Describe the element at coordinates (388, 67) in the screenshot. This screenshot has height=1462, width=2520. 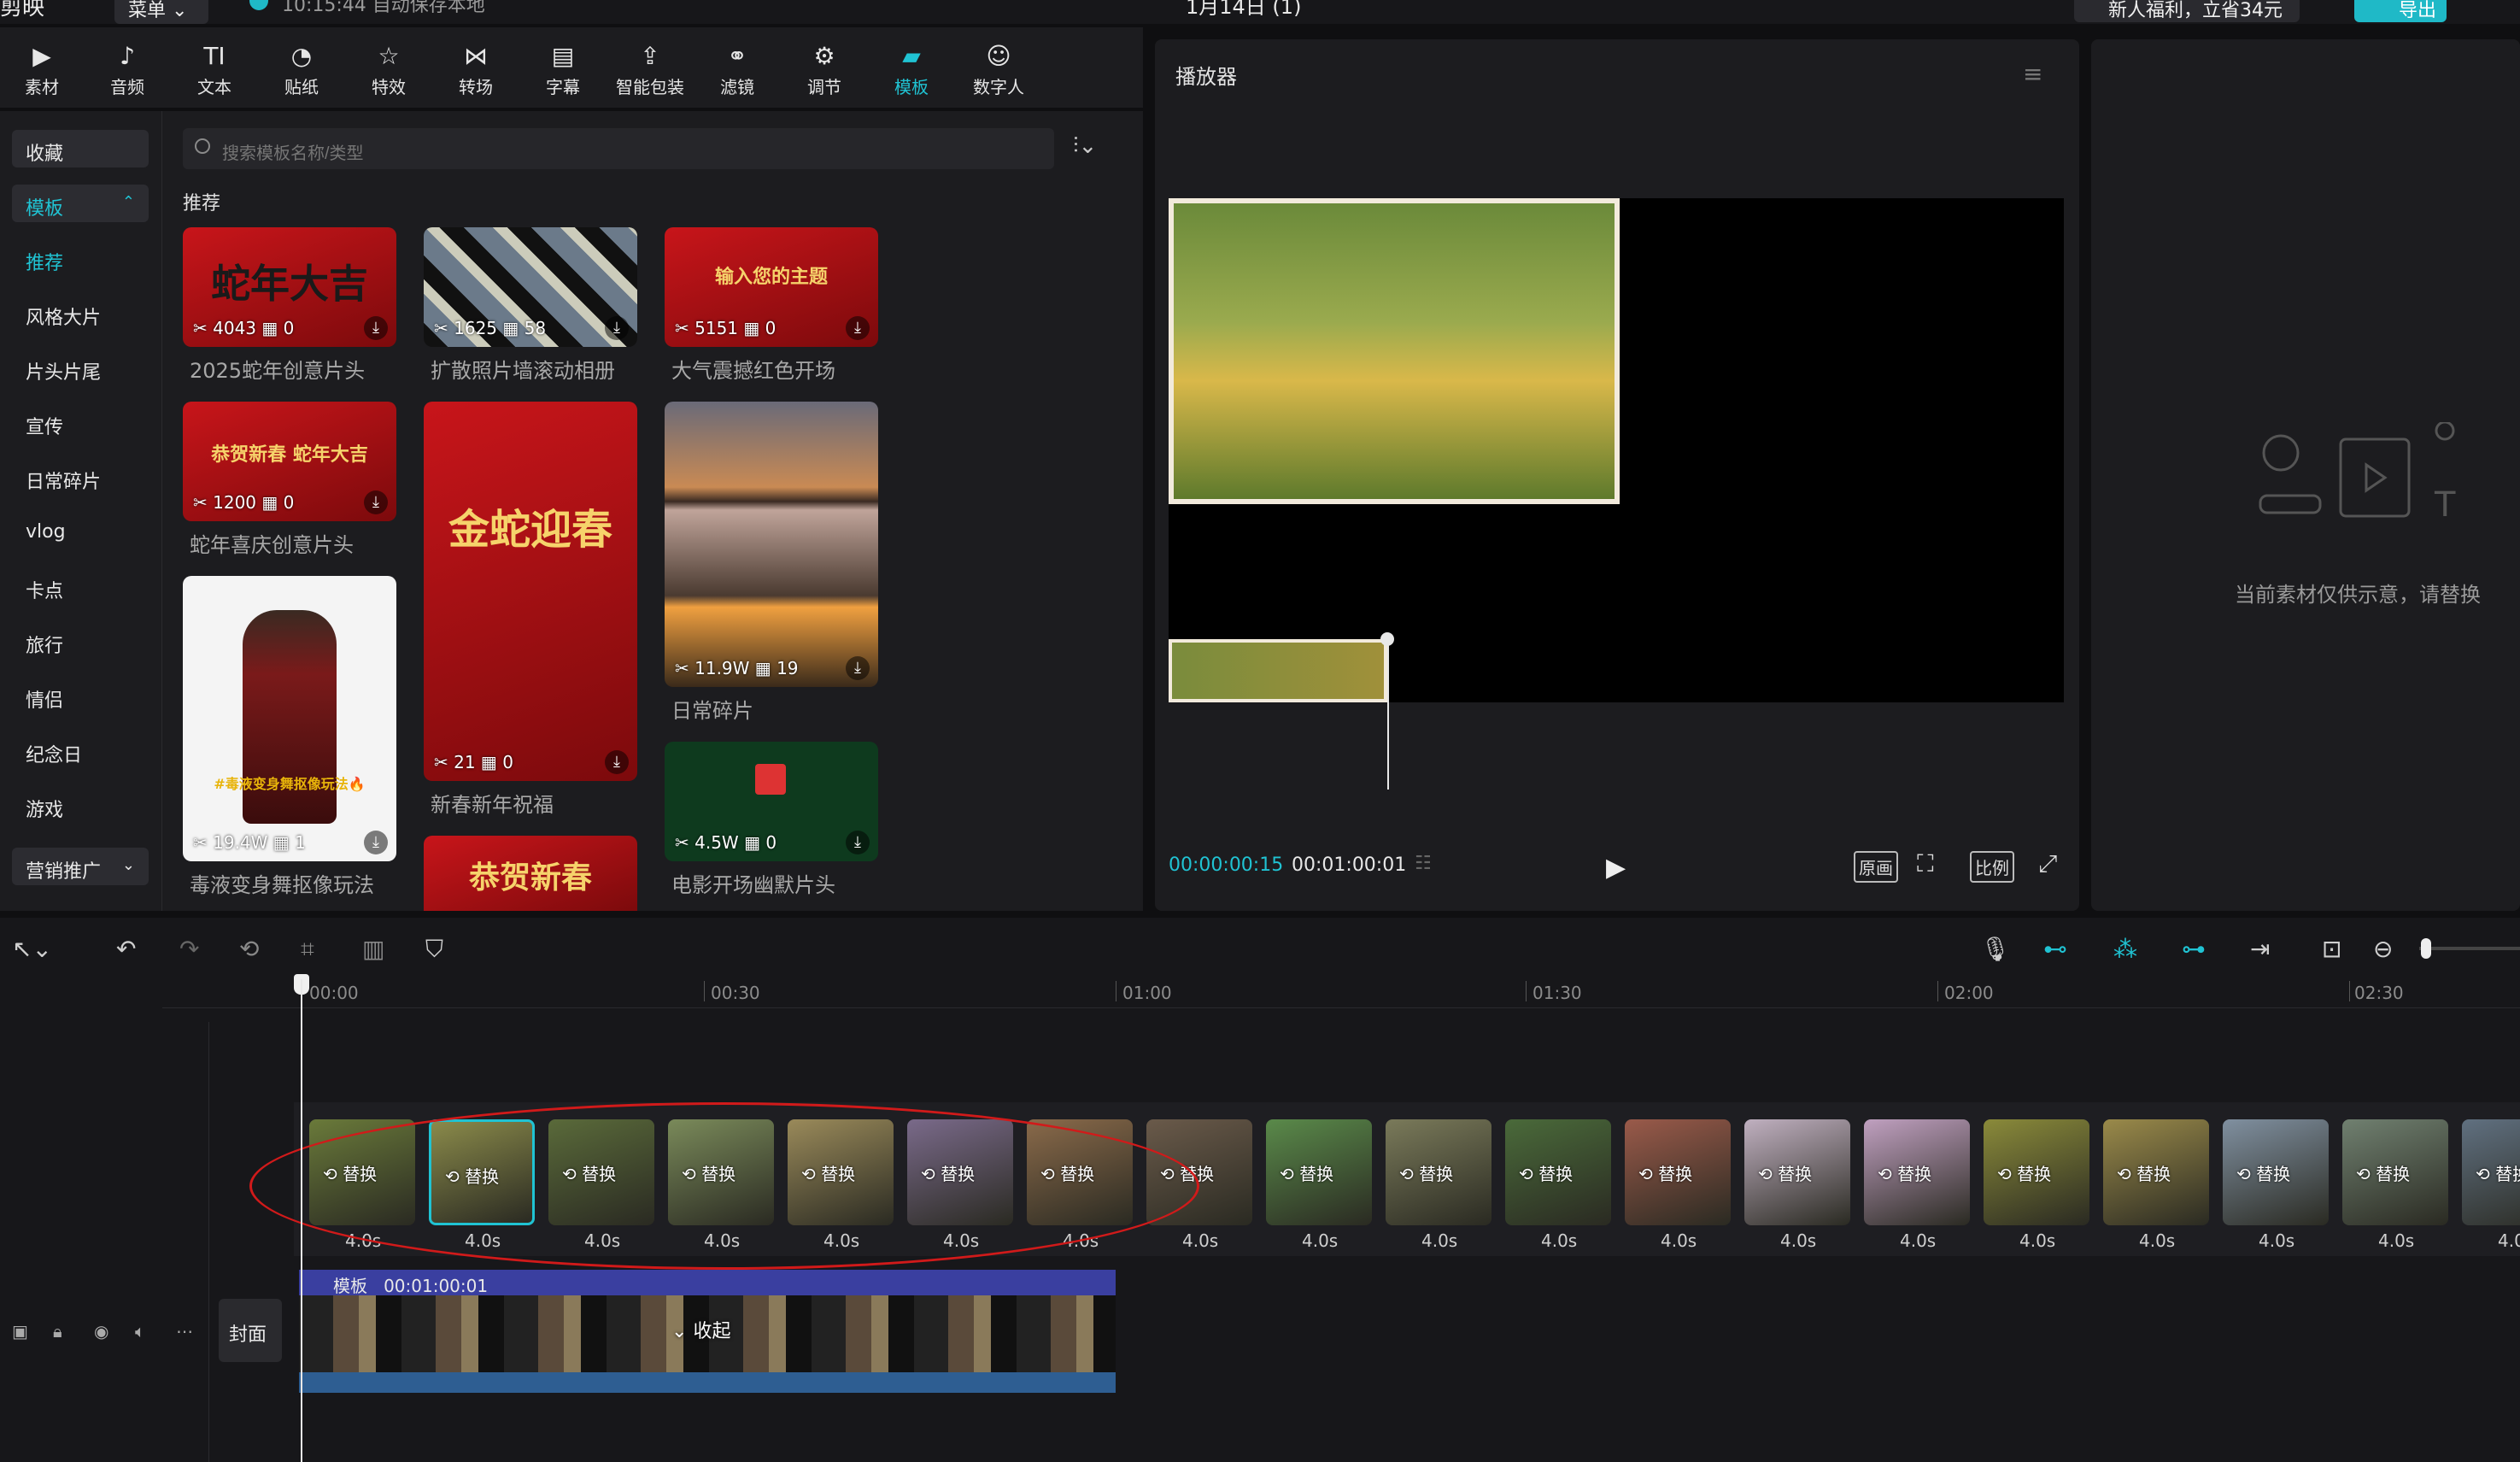
I see `tool-effects: ☆ 特效` at that location.